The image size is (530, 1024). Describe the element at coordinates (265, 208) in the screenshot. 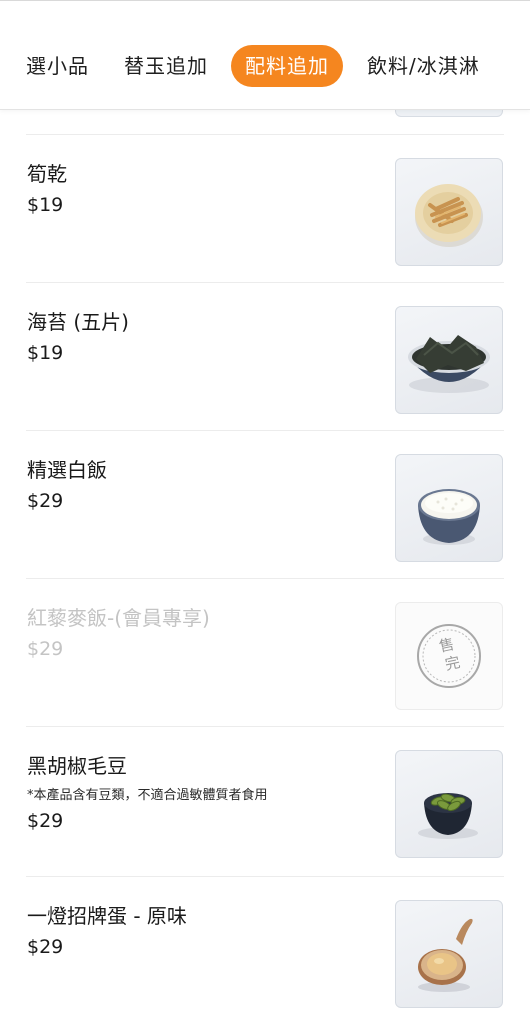

I see `menu-item-bamboo-shoots: 筍乾 $19` at that location.